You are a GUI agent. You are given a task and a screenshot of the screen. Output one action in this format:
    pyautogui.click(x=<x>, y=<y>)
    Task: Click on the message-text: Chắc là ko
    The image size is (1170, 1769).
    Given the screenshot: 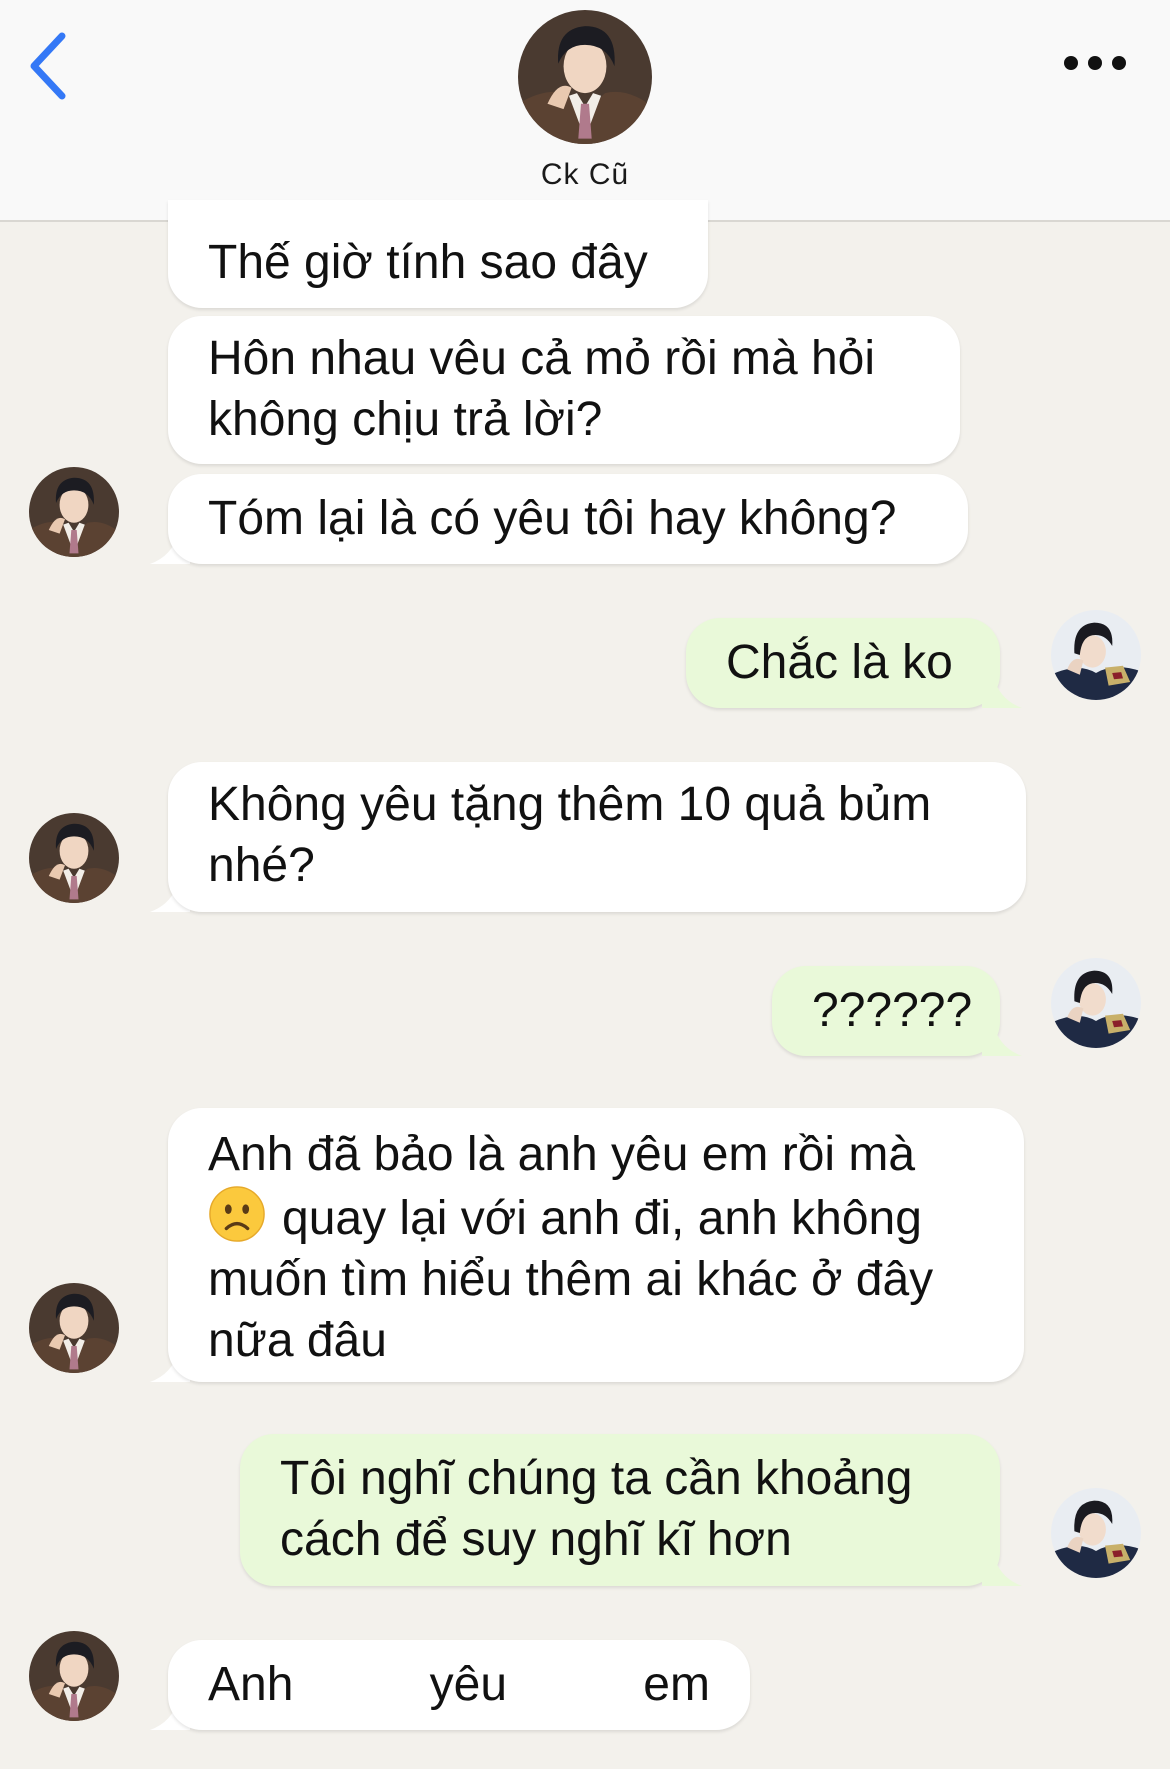 What is the action you would take?
    pyautogui.click(x=839, y=662)
    